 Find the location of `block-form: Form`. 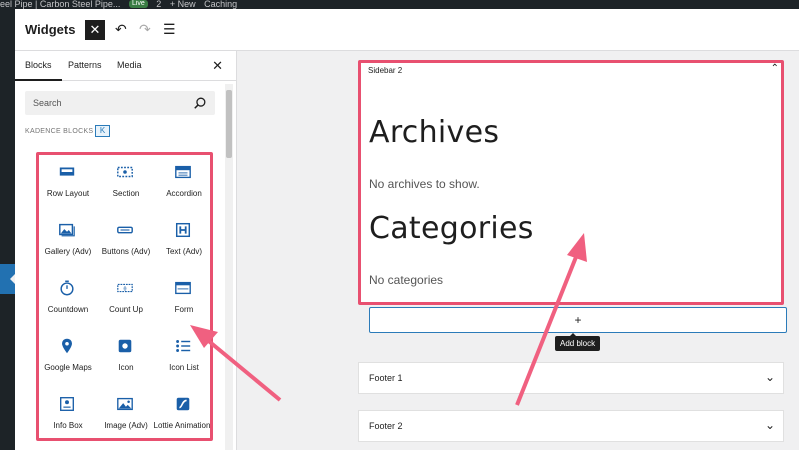

block-form: Form is located at coordinates (182, 301).